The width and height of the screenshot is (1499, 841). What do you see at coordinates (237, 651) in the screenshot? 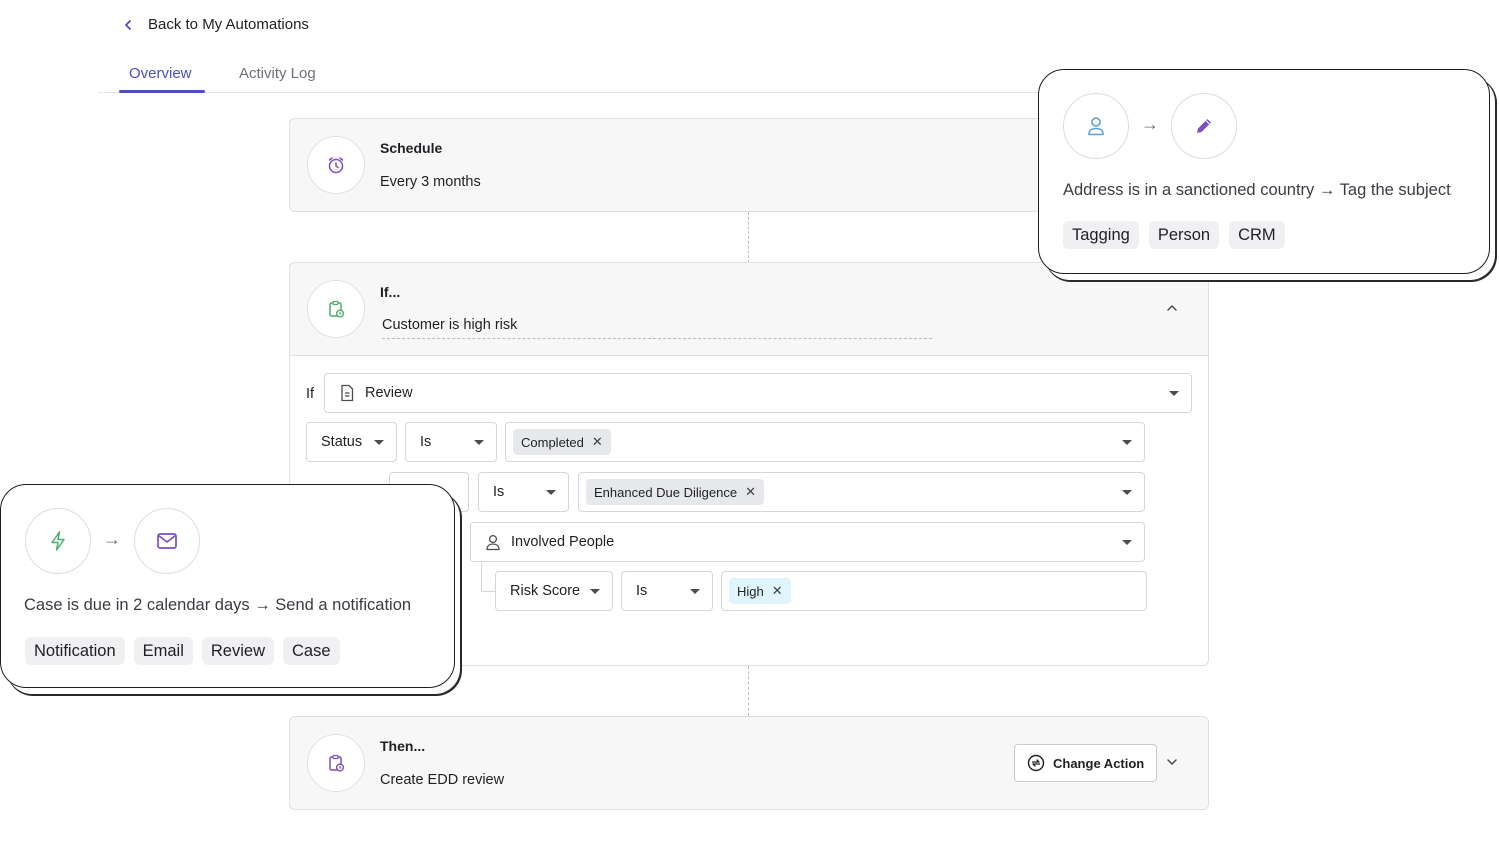
I see `tag: Review` at bounding box center [237, 651].